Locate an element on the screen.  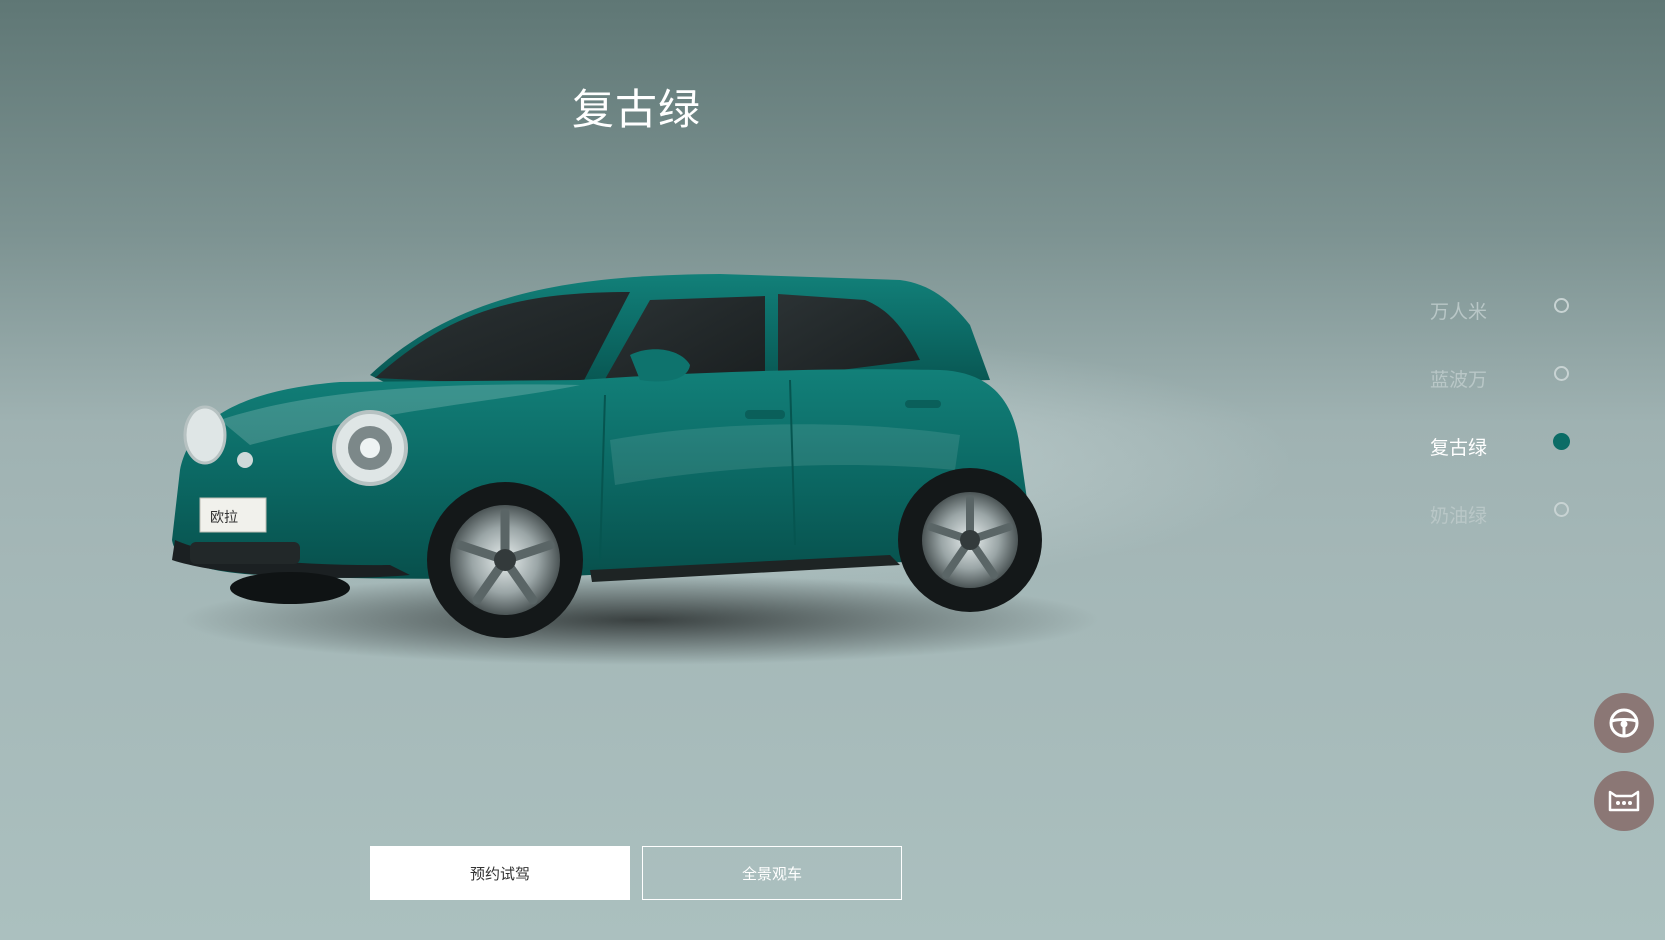
chat-float-button is located at coordinates (1624, 801).